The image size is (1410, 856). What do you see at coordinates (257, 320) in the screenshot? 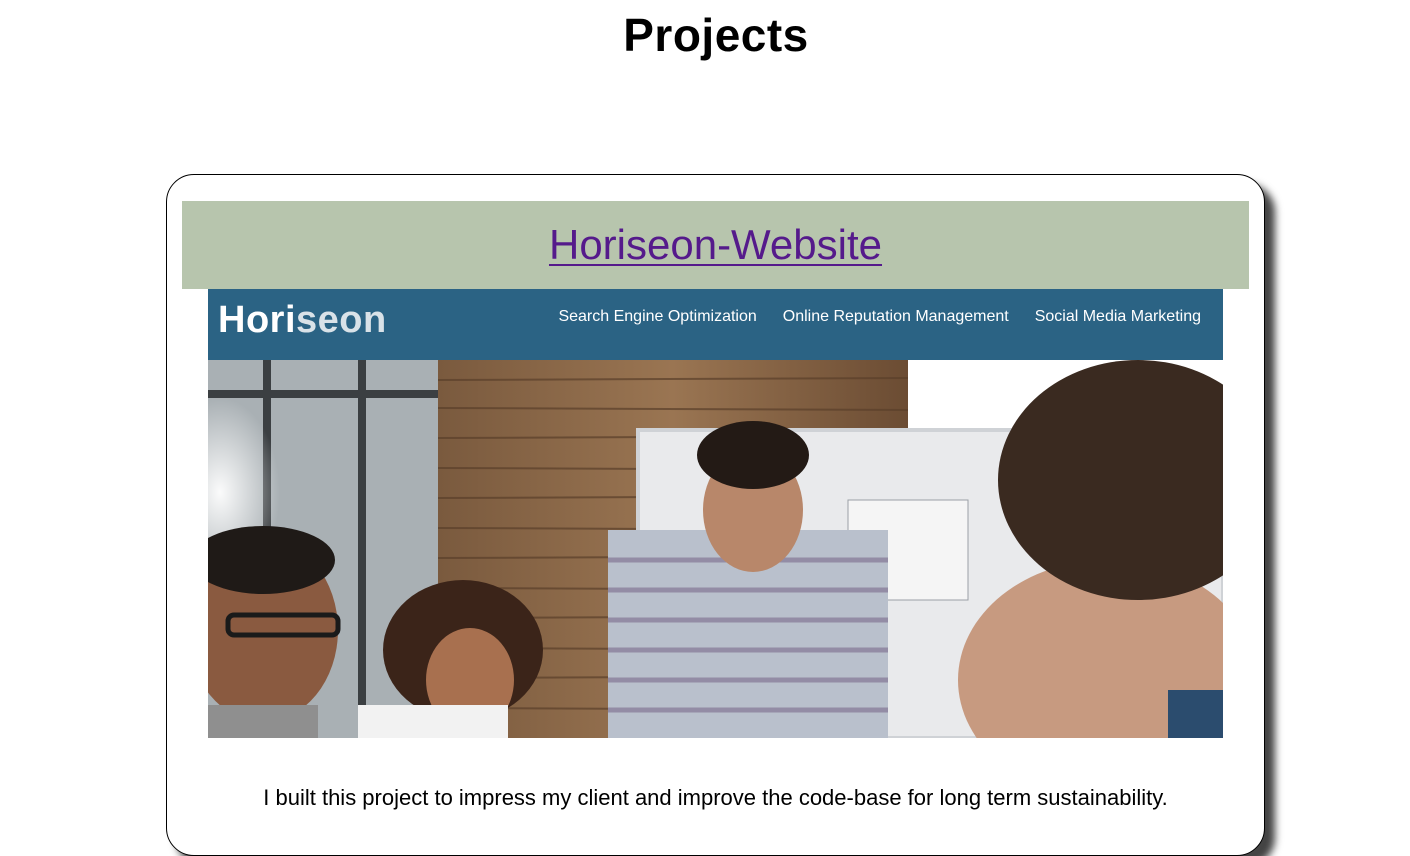
I see `logo-bold-text: Hori` at bounding box center [257, 320].